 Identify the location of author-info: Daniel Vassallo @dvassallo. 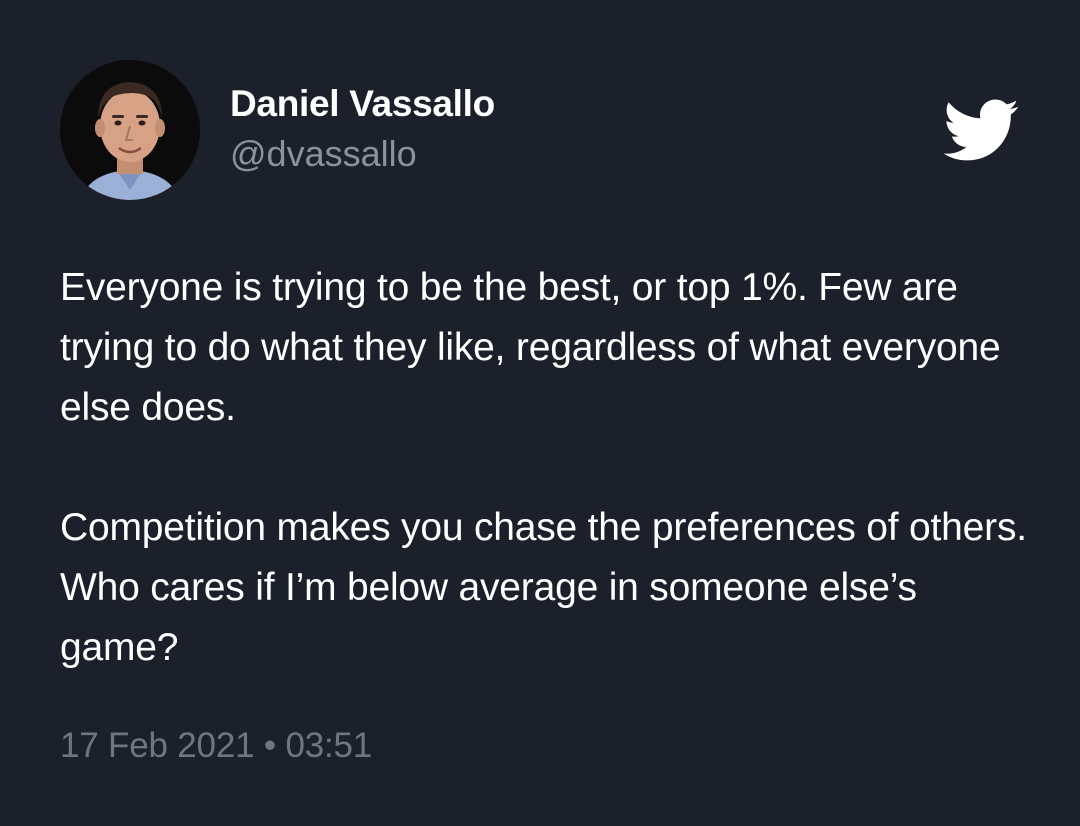
(362, 129).